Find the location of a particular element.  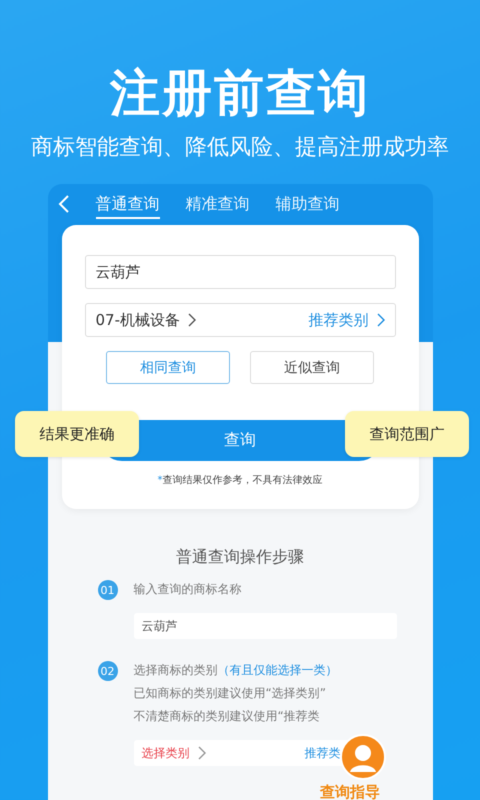

support-agent-icon is located at coordinates (363, 757).